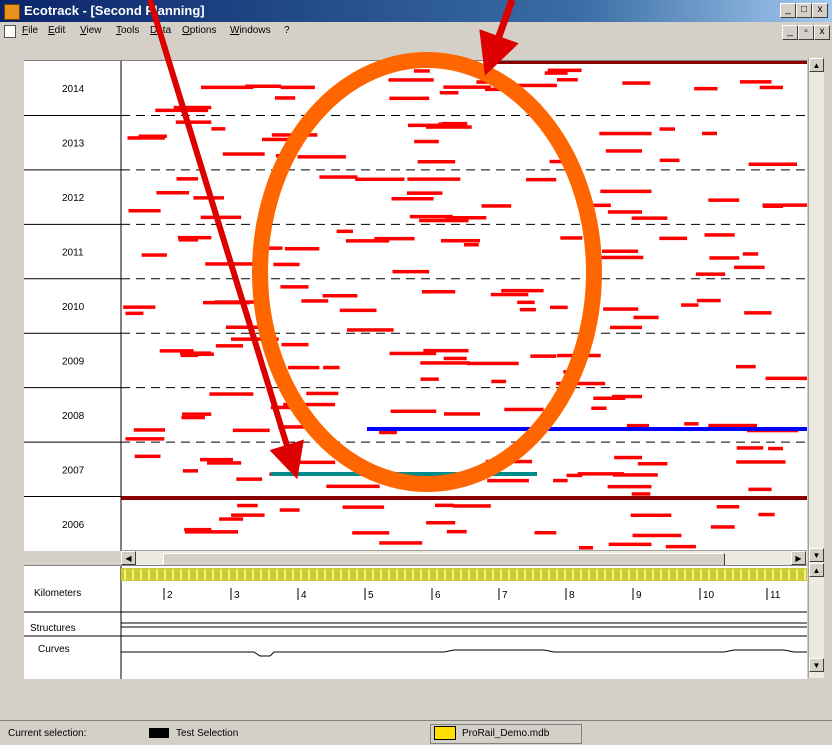  What do you see at coordinates (587, 429) in the screenshot?
I see `blue-highlight-bar` at bounding box center [587, 429].